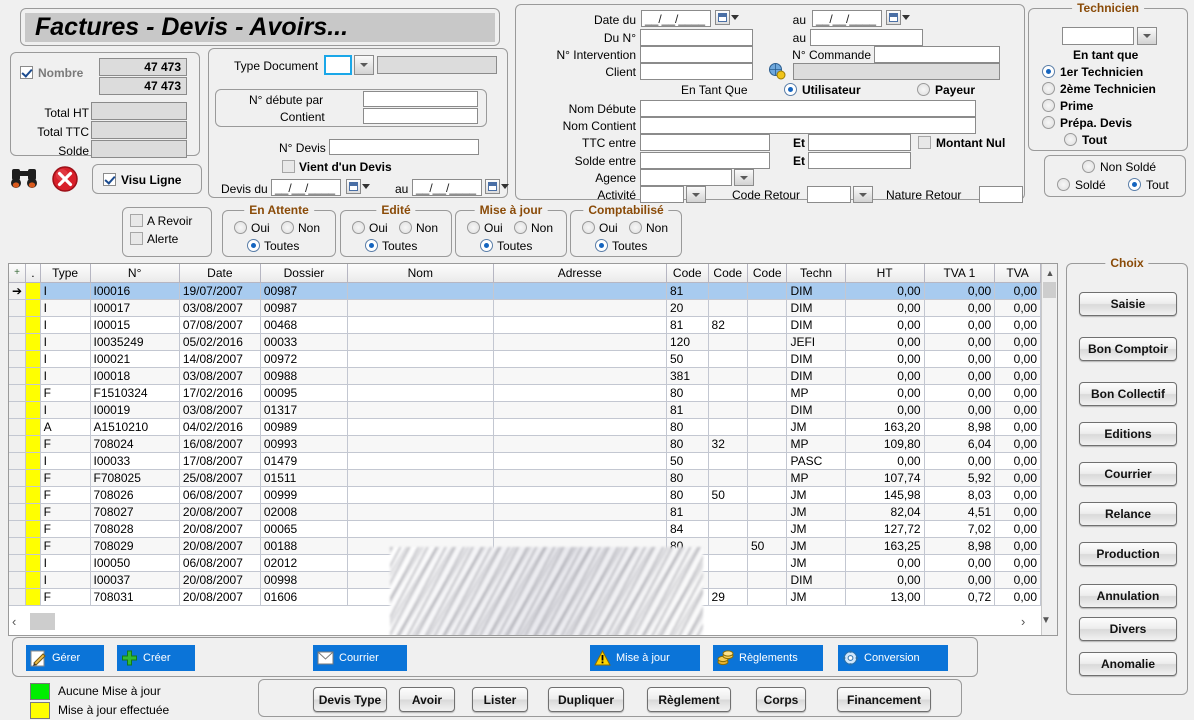  I want to click on bottom-button-avoir: Avoir, so click(427, 699).